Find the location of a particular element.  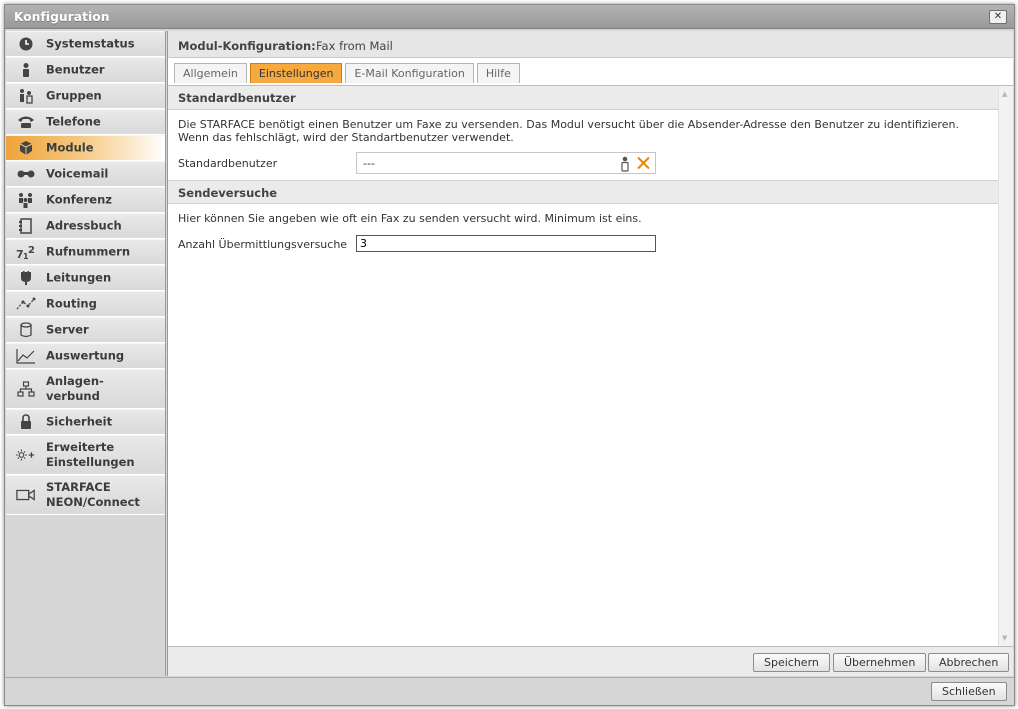

user-icon is located at coordinates (26, 70).